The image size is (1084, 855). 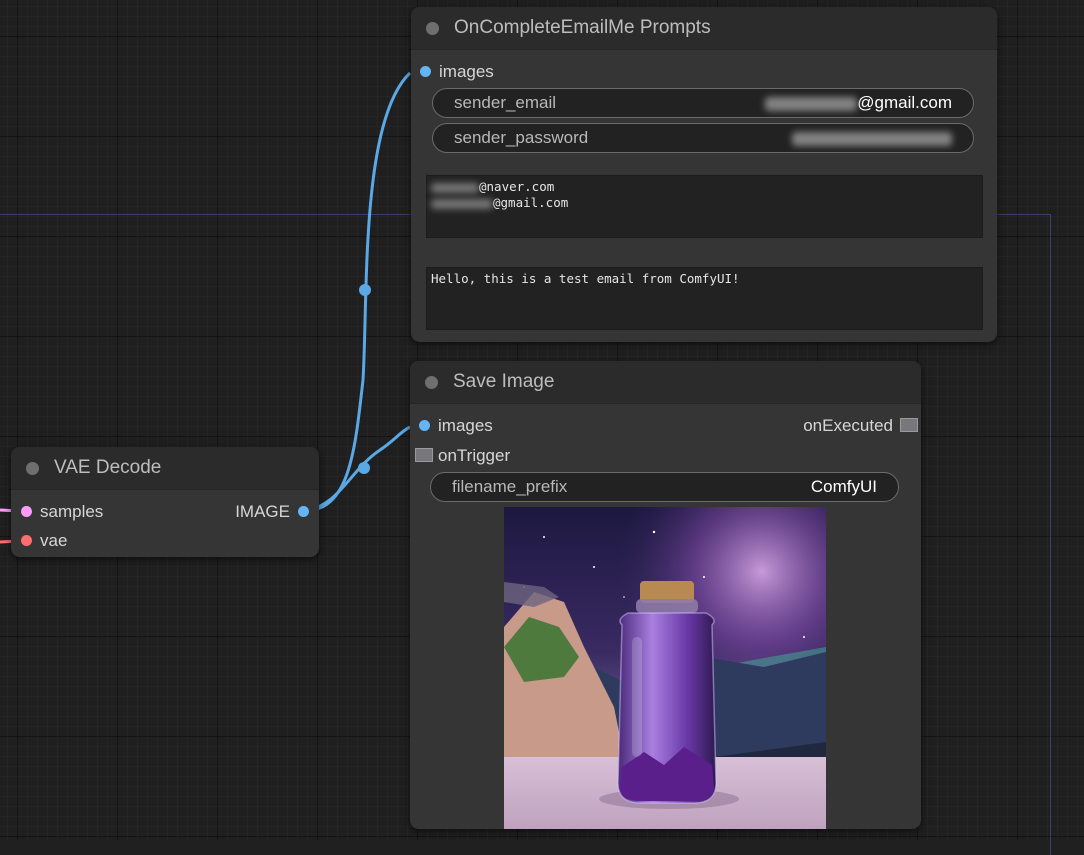 I want to click on link-midpoint-save, so click(x=364, y=468).